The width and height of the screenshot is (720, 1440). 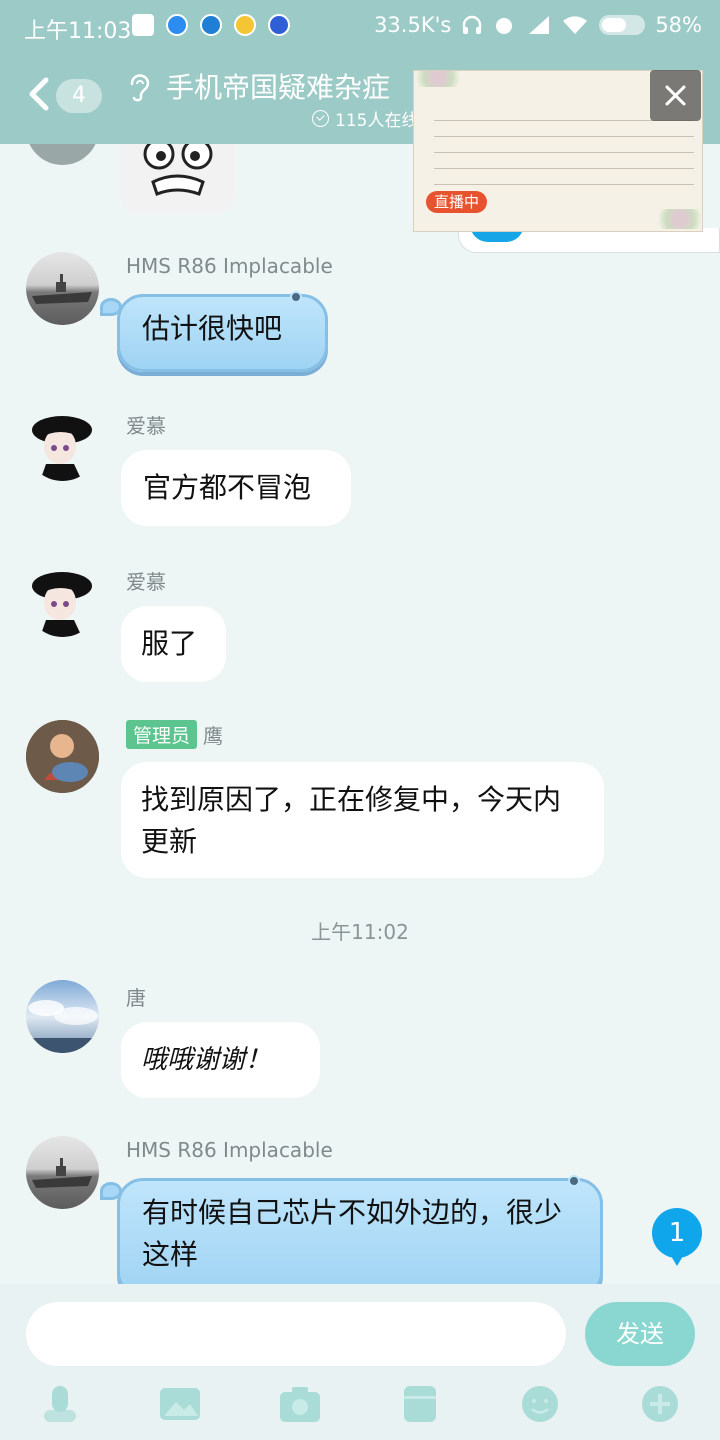 What do you see at coordinates (660, 1404) in the screenshot?
I see `plus-icon` at bounding box center [660, 1404].